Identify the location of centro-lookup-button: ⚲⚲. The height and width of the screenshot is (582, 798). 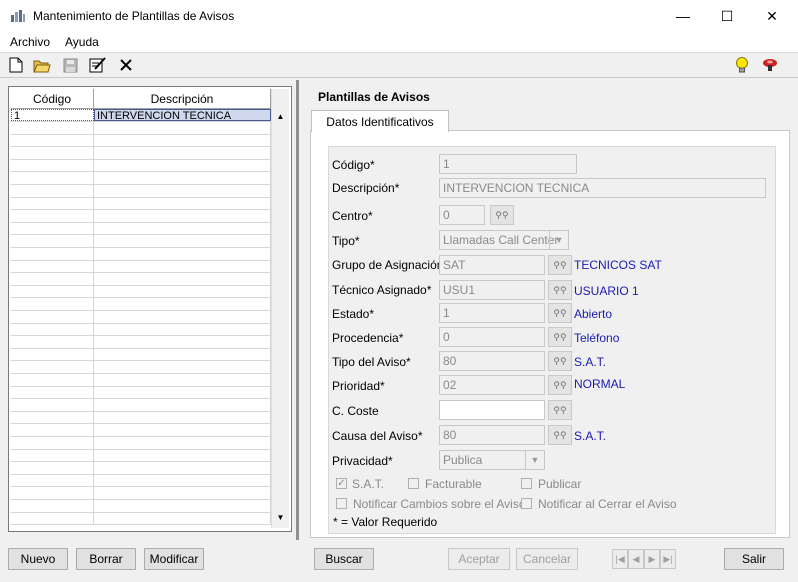
(502, 215).